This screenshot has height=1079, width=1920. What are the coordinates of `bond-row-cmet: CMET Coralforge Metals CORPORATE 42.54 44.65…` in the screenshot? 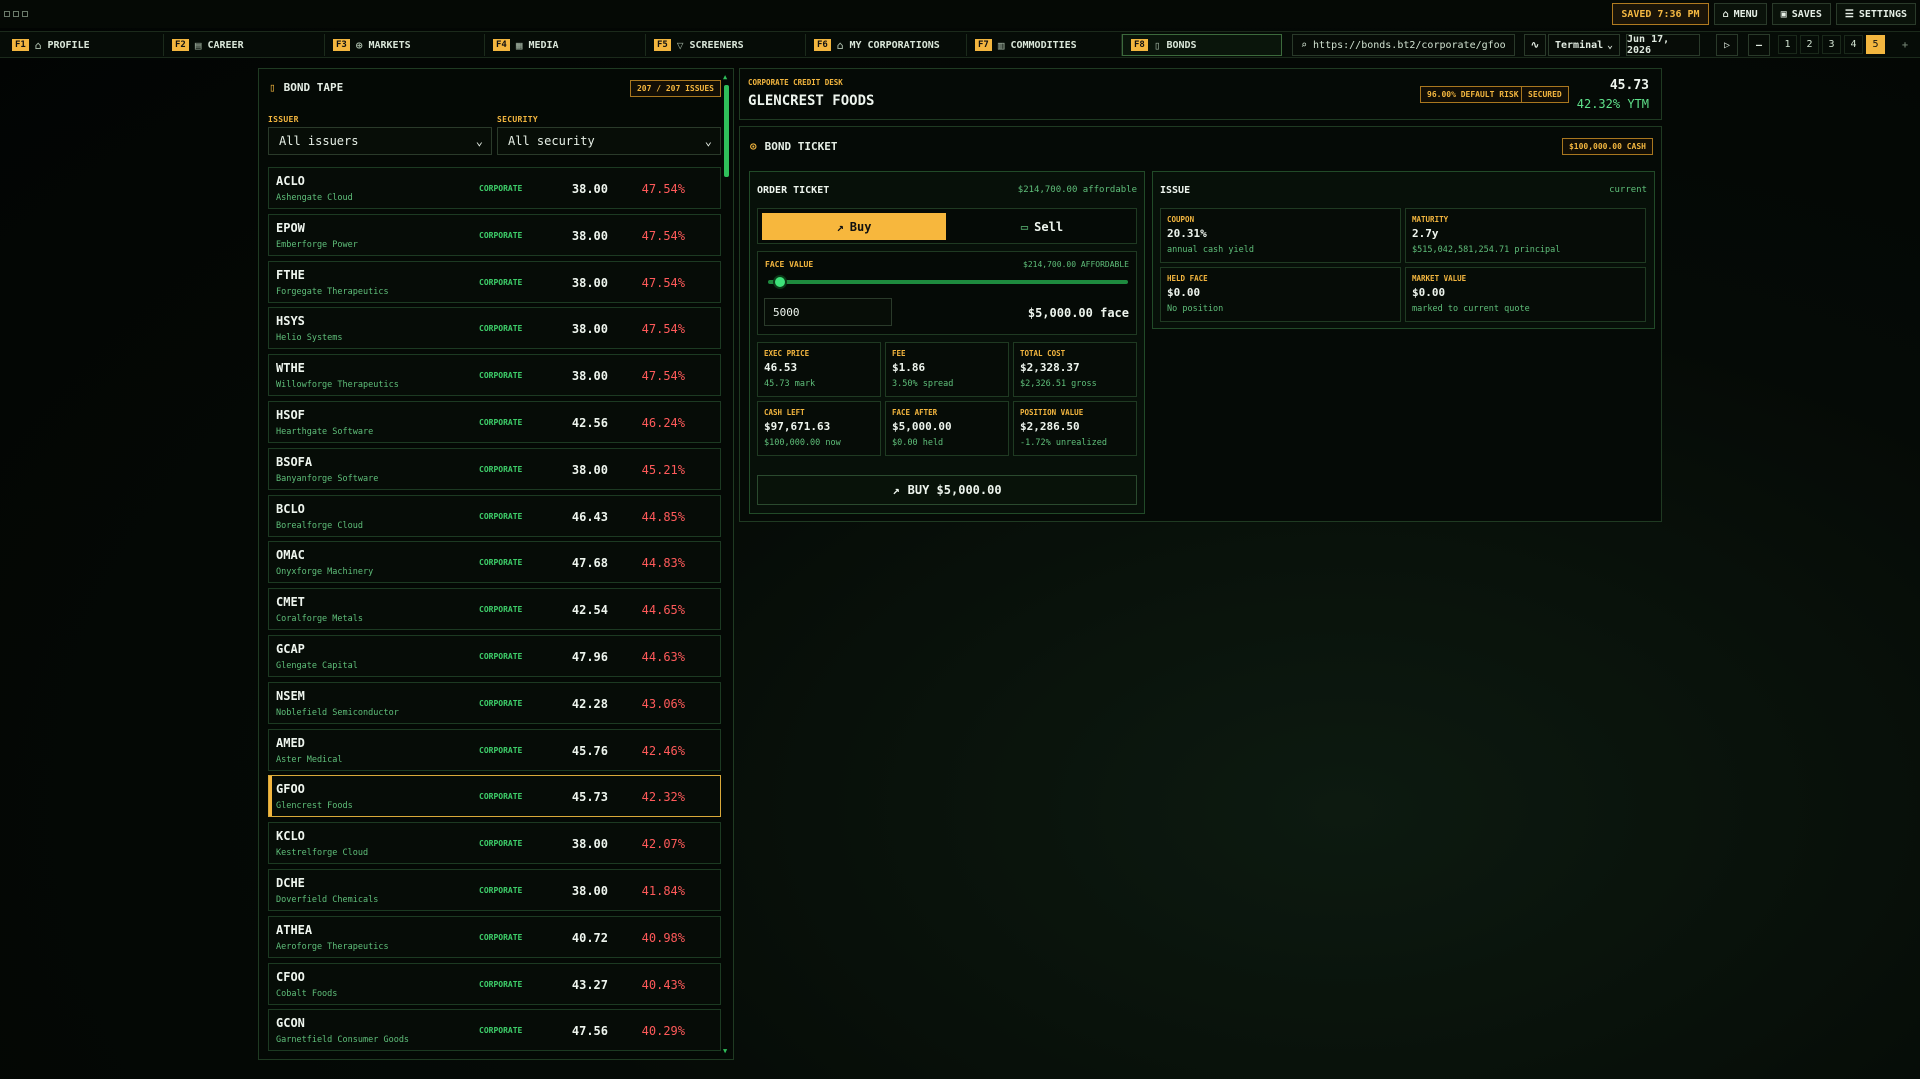 It's located at (494, 609).